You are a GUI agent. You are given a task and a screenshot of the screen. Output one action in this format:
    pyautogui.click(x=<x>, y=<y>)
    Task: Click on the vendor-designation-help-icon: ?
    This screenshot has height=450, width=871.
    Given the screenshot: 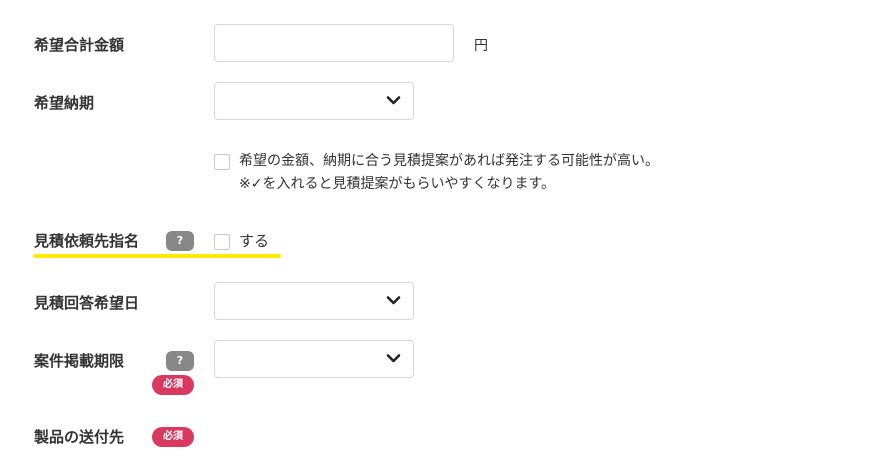 What is the action you would take?
    pyautogui.click(x=180, y=241)
    